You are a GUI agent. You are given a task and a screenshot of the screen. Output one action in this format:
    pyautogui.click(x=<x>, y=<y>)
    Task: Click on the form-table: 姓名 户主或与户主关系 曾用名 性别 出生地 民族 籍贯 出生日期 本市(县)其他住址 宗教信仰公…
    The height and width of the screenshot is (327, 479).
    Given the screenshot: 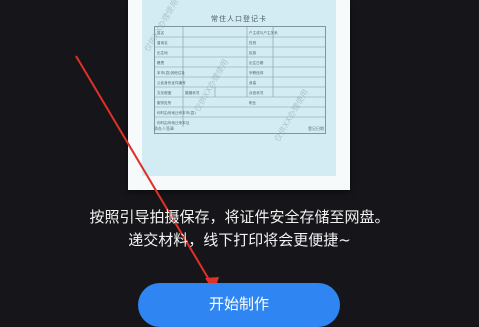 What is the action you would take?
    pyautogui.click(x=240, y=80)
    